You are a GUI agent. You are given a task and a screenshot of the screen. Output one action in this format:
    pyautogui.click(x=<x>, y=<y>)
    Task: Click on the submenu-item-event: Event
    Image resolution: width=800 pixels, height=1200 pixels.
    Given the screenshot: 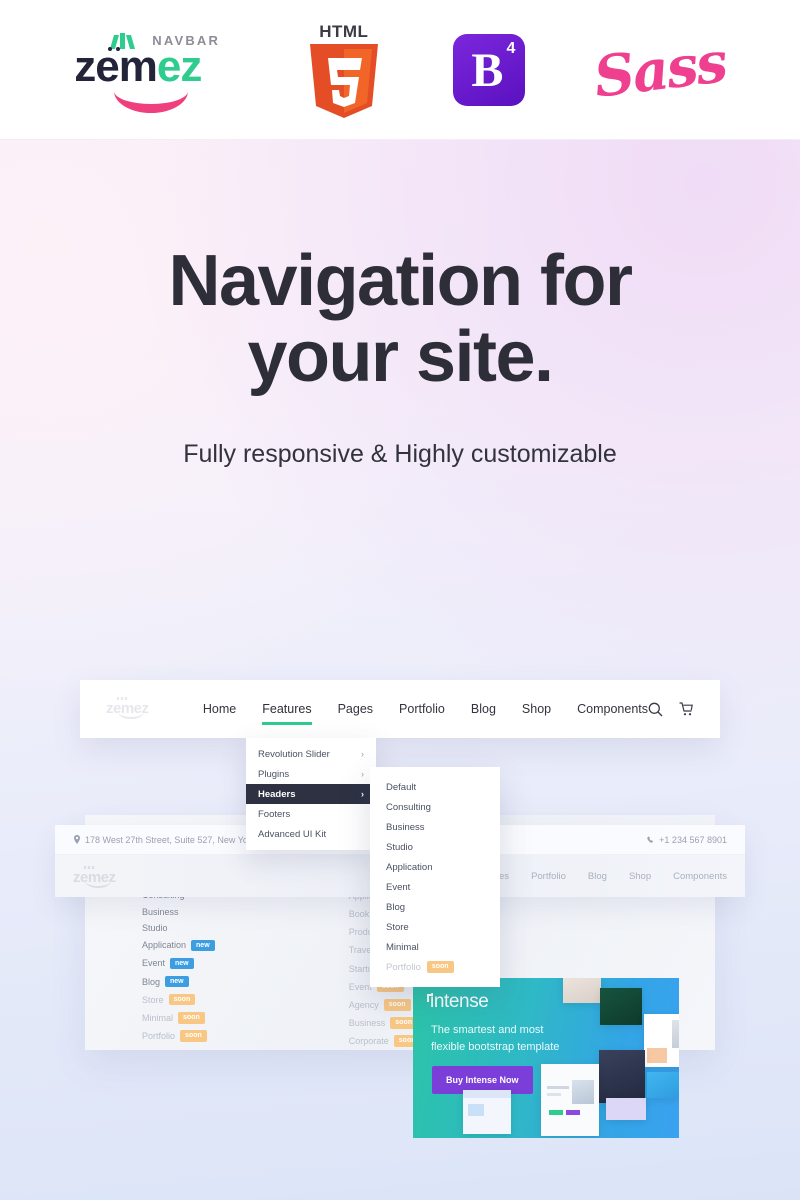 What is the action you would take?
    pyautogui.click(x=435, y=887)
    